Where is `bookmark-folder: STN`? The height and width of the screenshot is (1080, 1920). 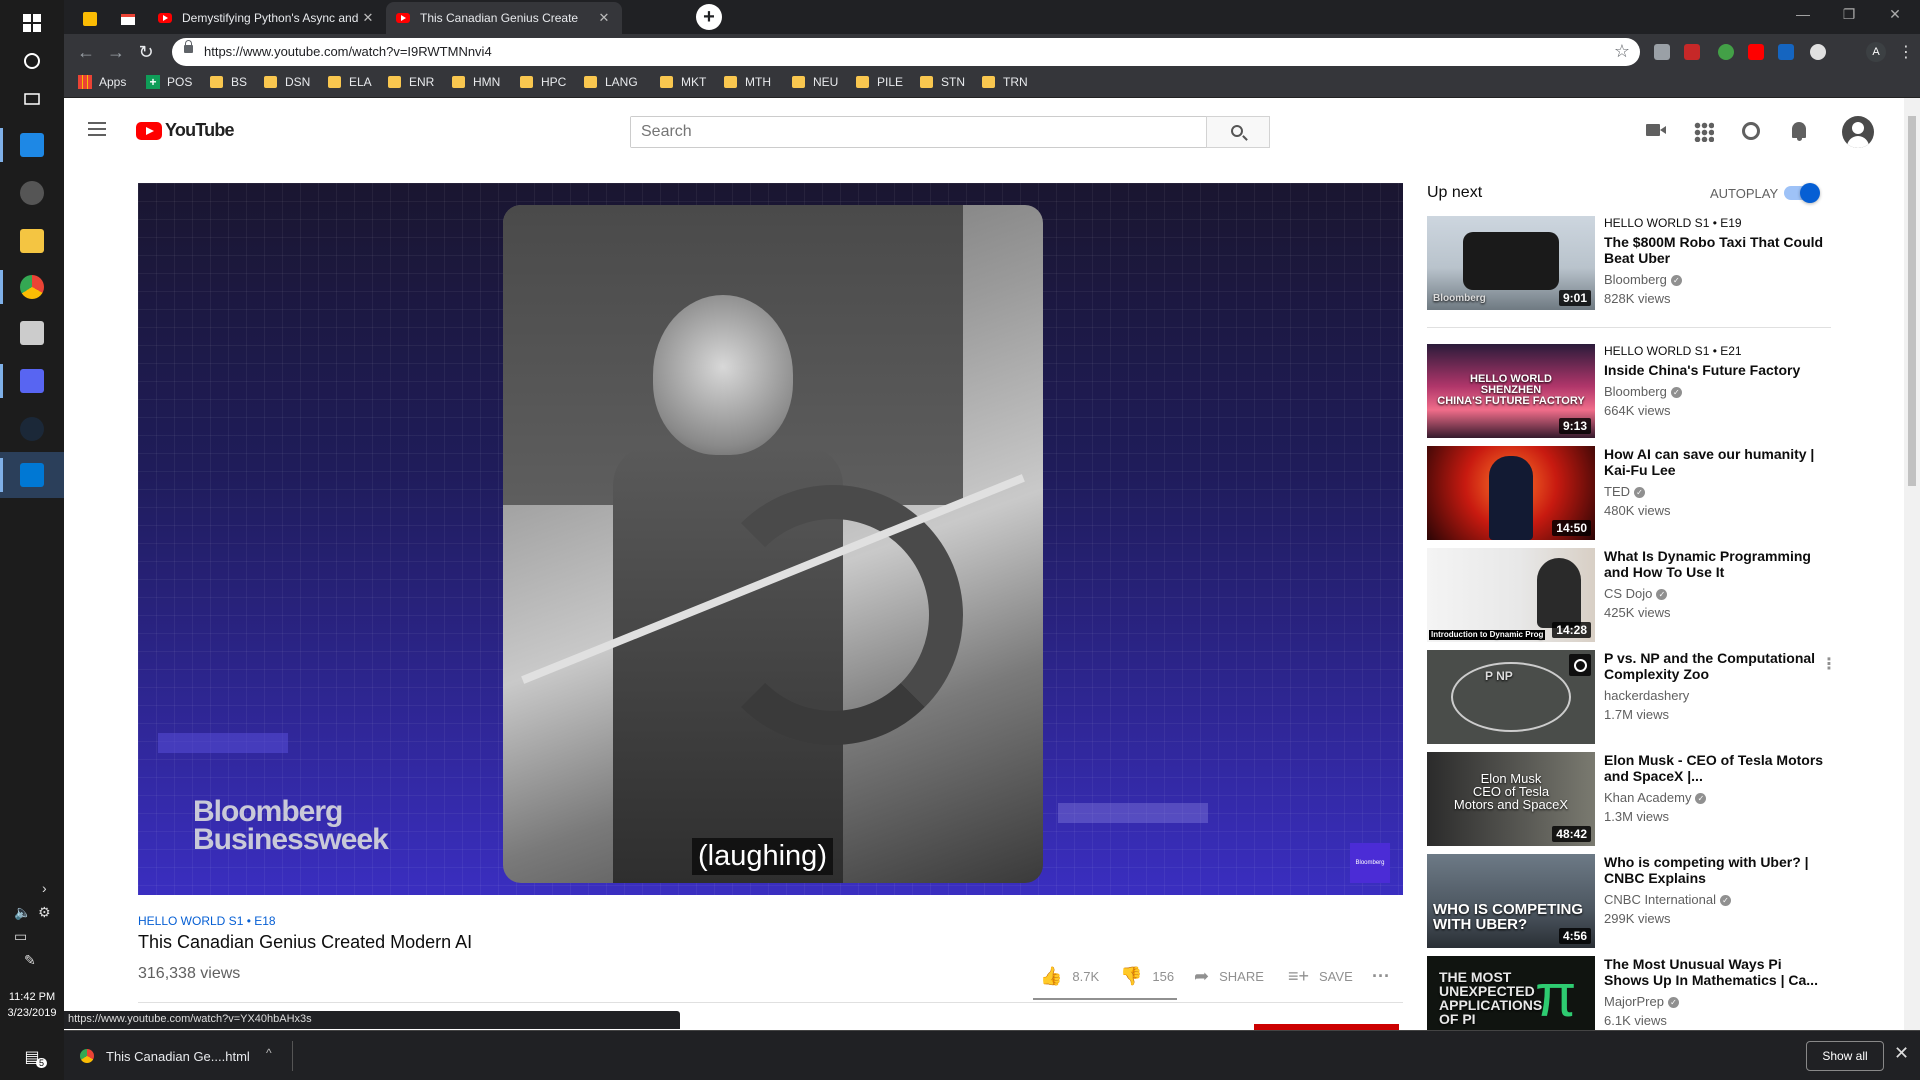
bookmark-folder: STN is located at coordinates (942, 82).